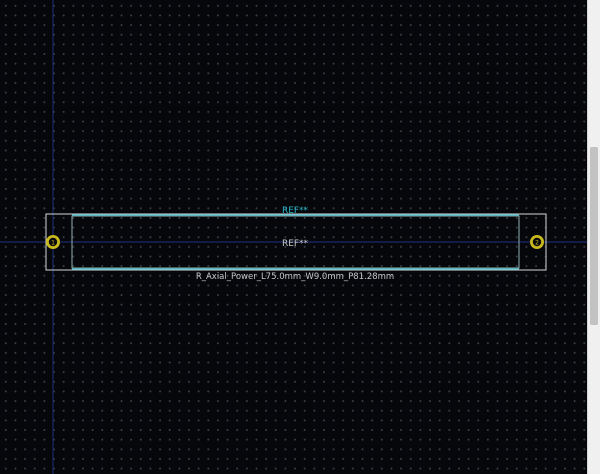 Image resolution: width=600 pixels, height=474 pixels. I want to click on scrollbar-thumb, so click(594, 236).